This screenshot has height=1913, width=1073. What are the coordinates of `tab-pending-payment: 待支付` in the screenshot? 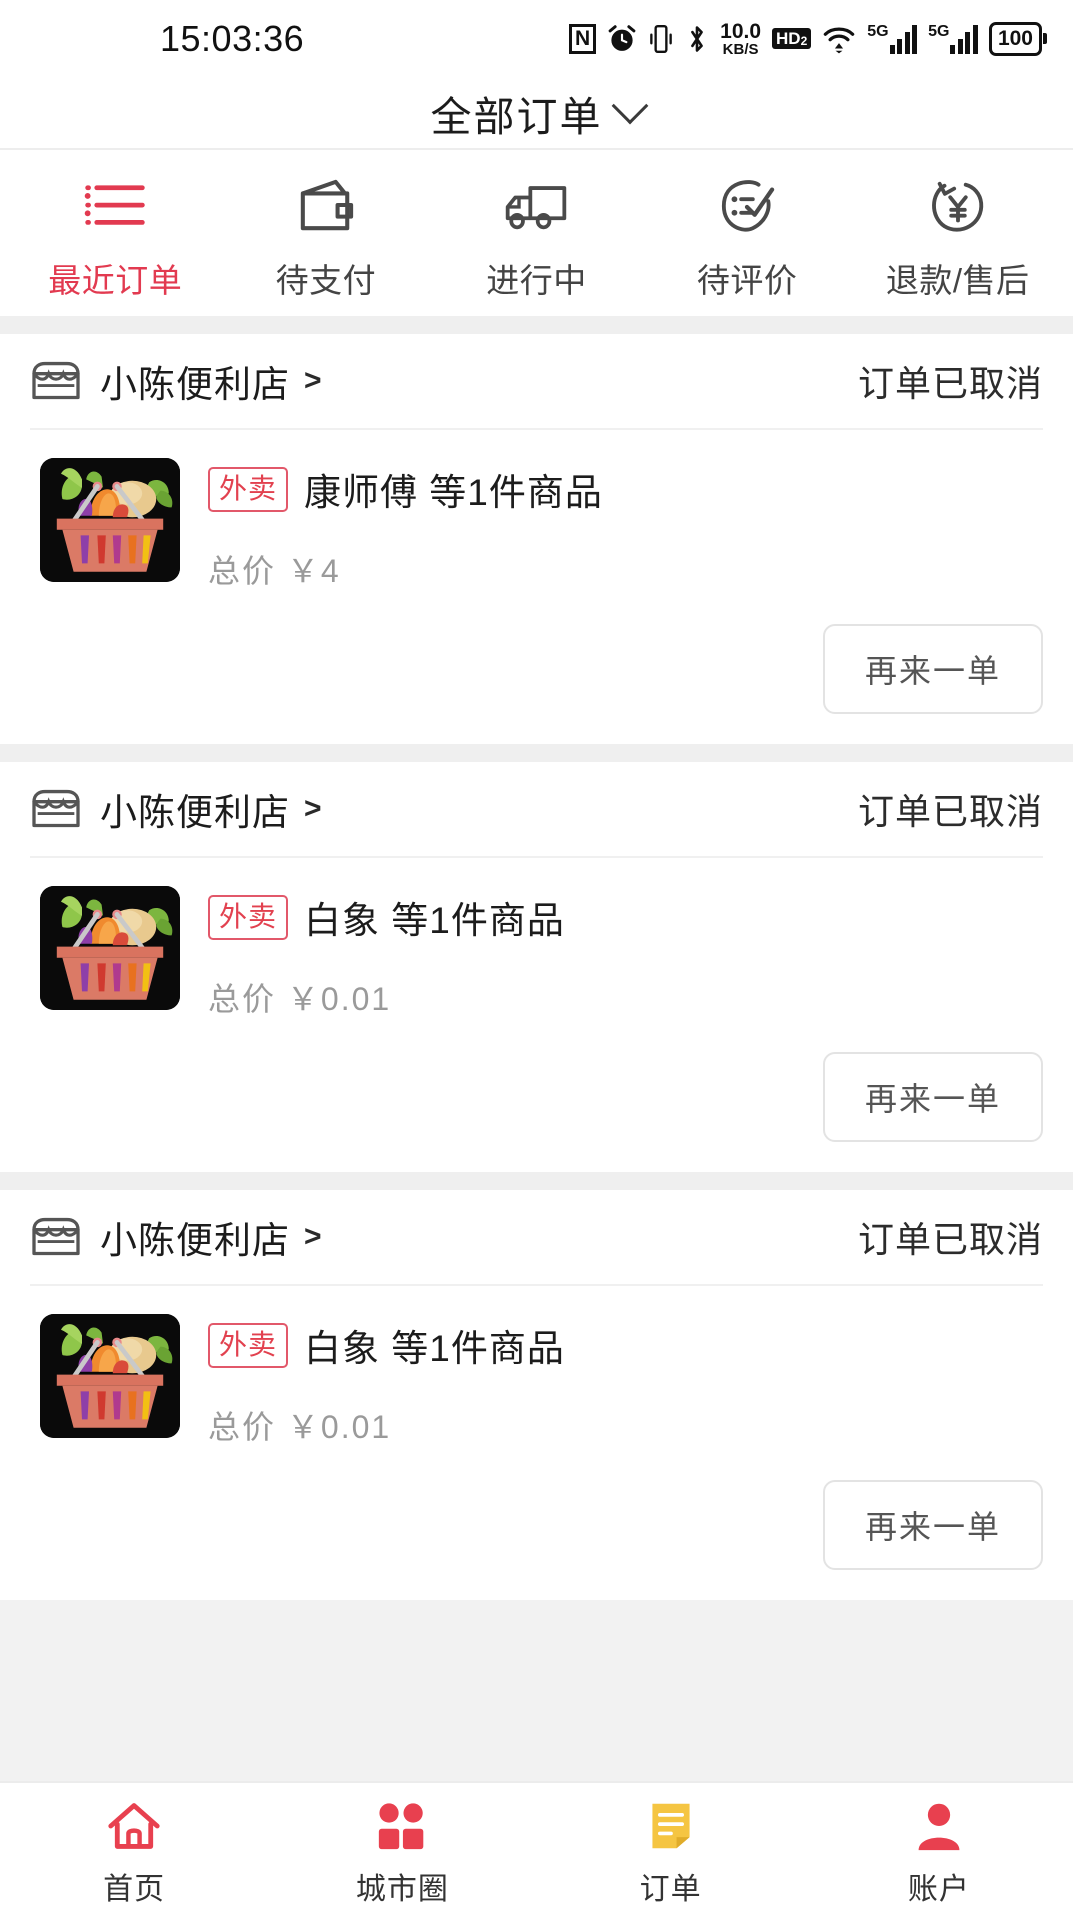 It's located at (326, 239).